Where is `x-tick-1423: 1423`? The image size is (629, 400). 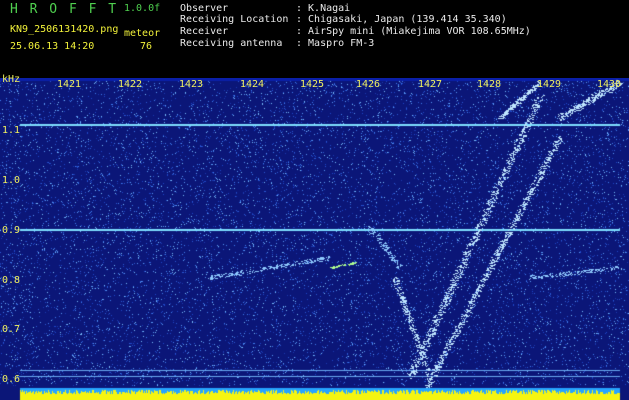
x-tick-1423: 1423 is located at coordinates (191, 84).